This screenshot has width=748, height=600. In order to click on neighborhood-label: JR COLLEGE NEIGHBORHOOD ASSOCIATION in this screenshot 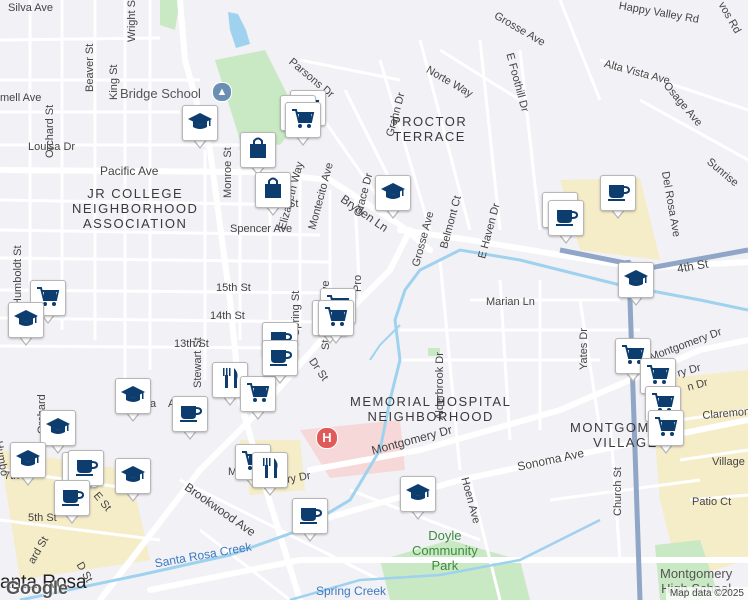, I will do `click(135, 208)`.